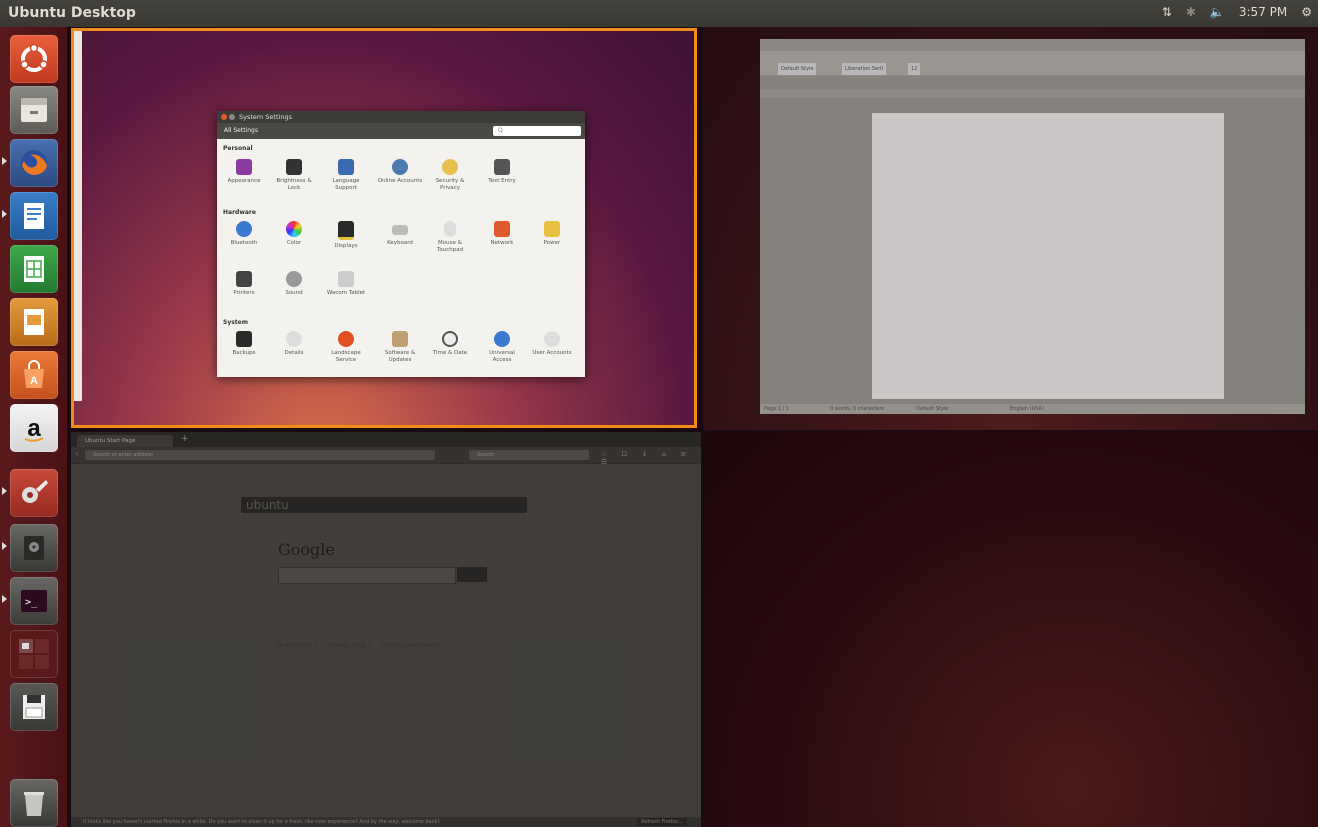 The width and height of the screenshot is (1318, 827). I want to click on user-accounts-icon, so click(552, 339).